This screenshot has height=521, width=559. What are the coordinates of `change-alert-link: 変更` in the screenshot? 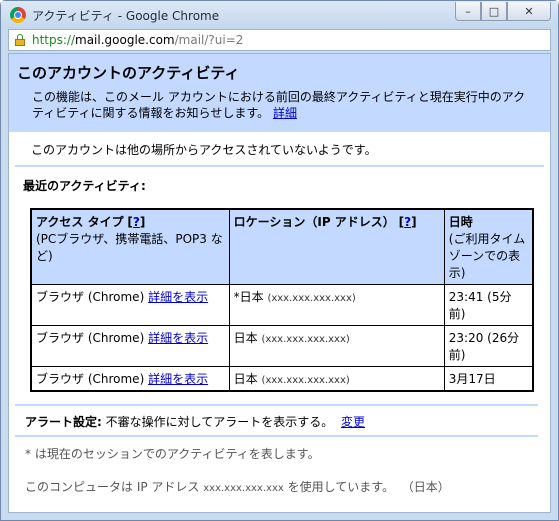 It's located at (353, 422).